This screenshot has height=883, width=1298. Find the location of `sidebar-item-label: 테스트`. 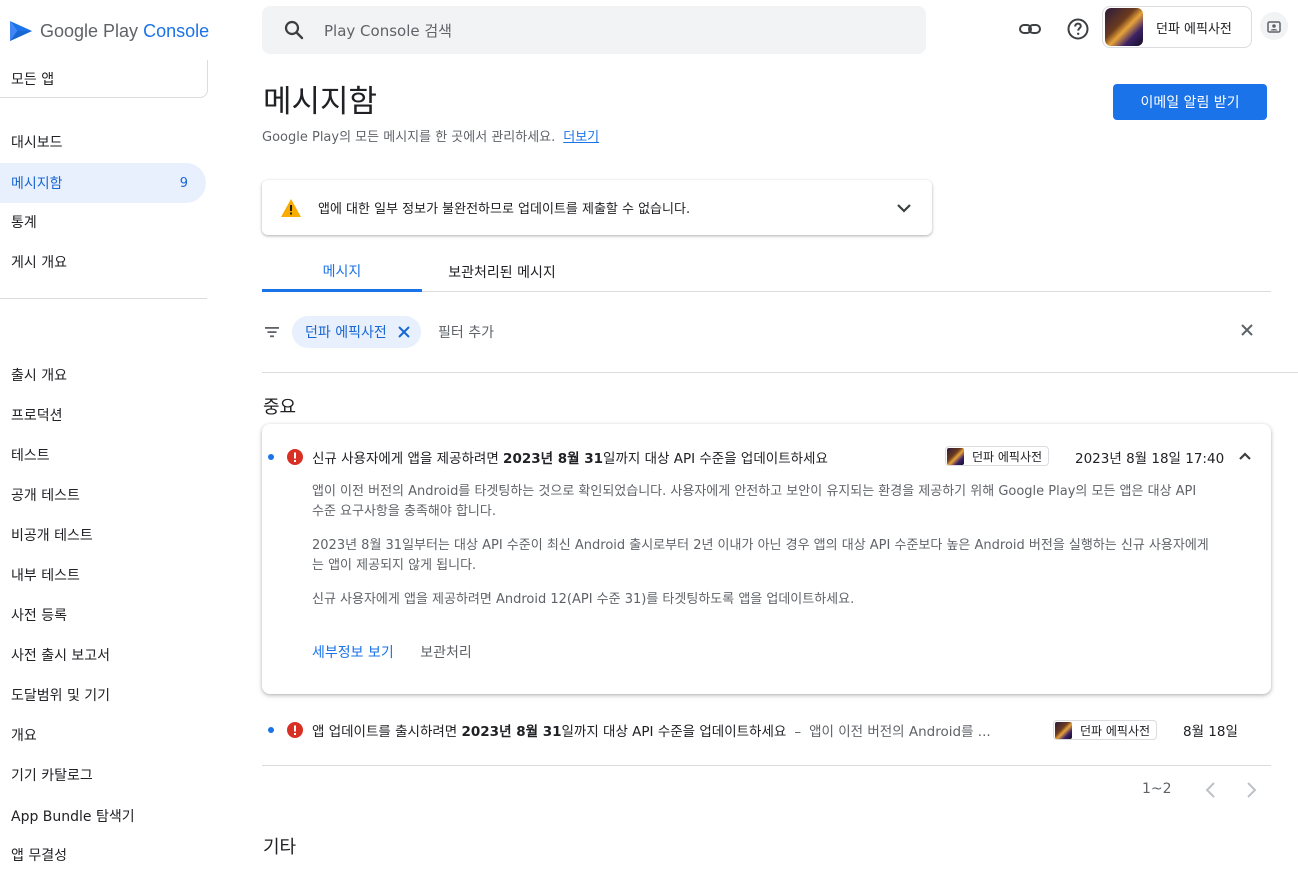

sidebar-item-label: 테스트 is located at coordinates (30, 456).